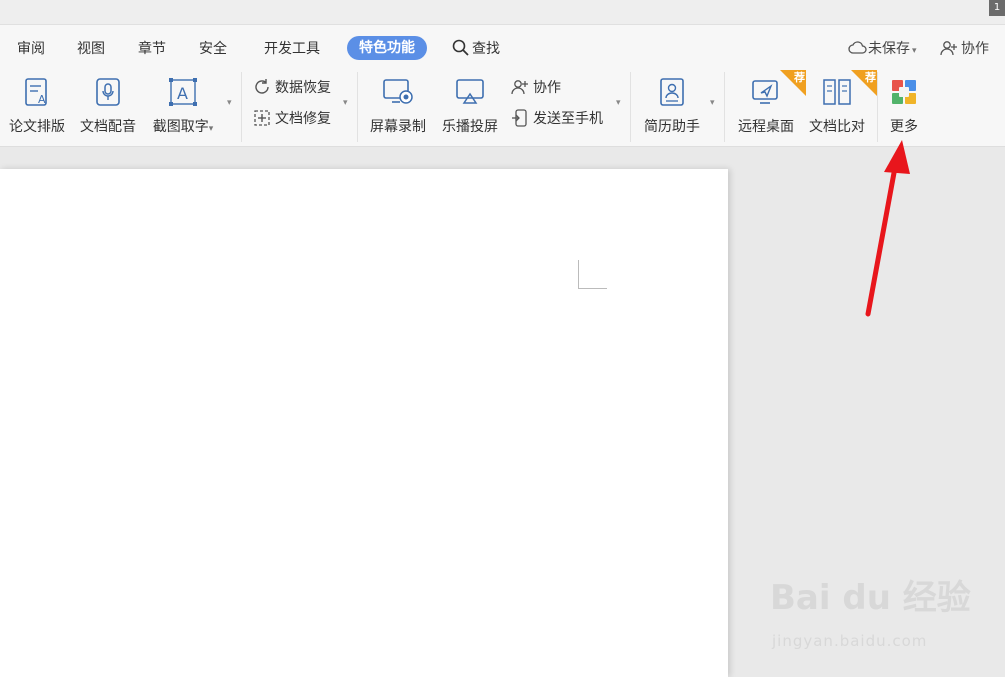 This screenshot has height=677, width=1005. I want to click on unsaved-status-button: 未保存 ▾, so click(882, 49).